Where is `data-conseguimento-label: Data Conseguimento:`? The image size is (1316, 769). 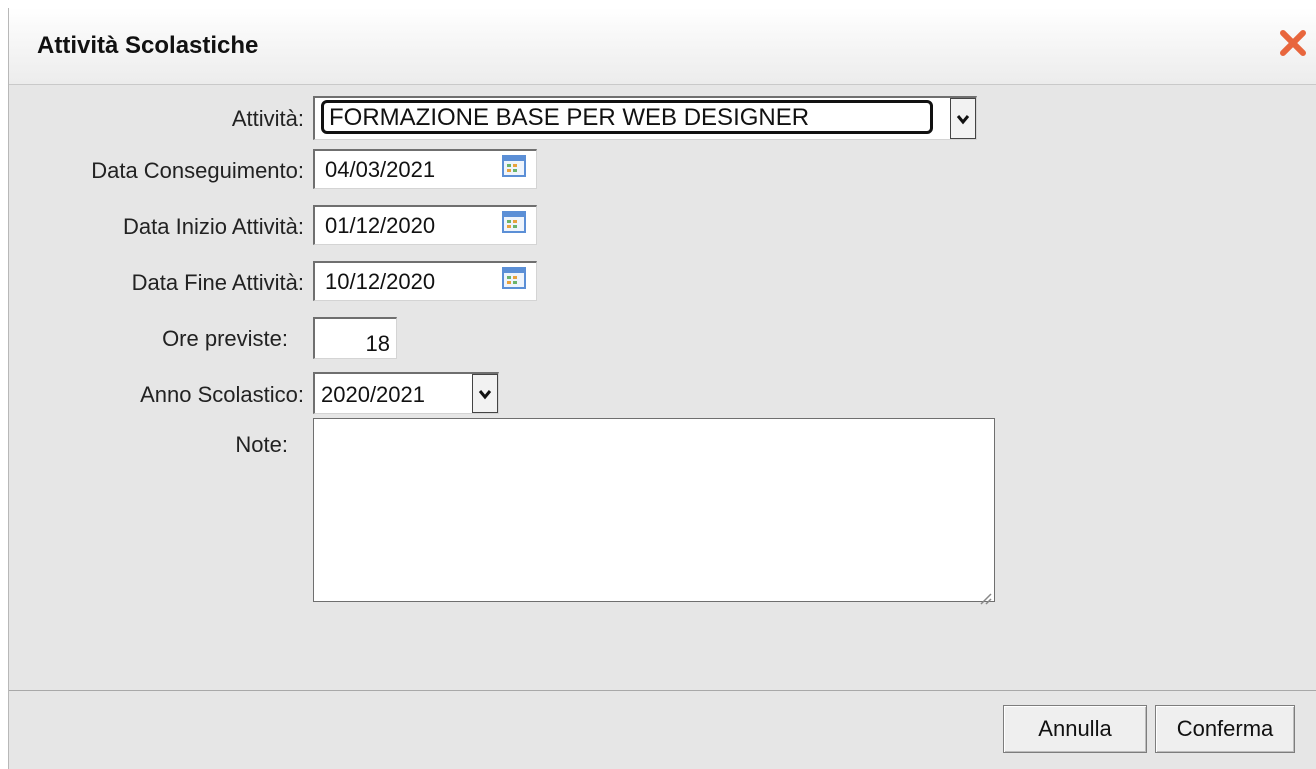 data-conseguimento-label: Data Conseguimento: is located at coordinates (197, 170).